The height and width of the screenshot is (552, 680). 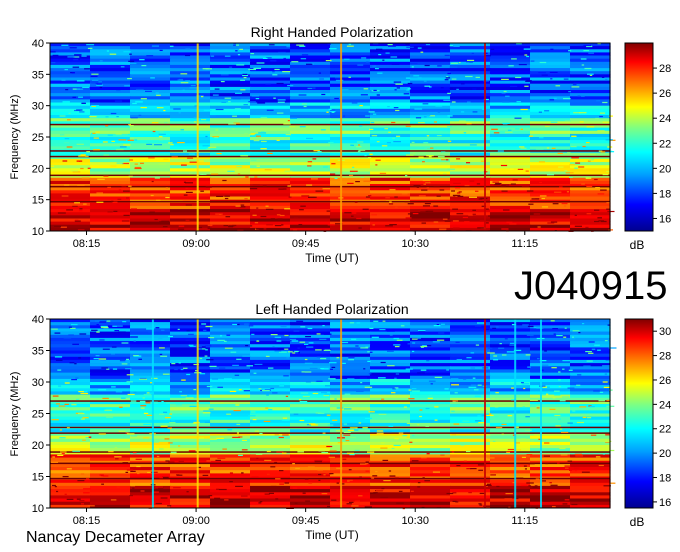 I want to click on y-tick-label: 20, so click(x=38, y=446).